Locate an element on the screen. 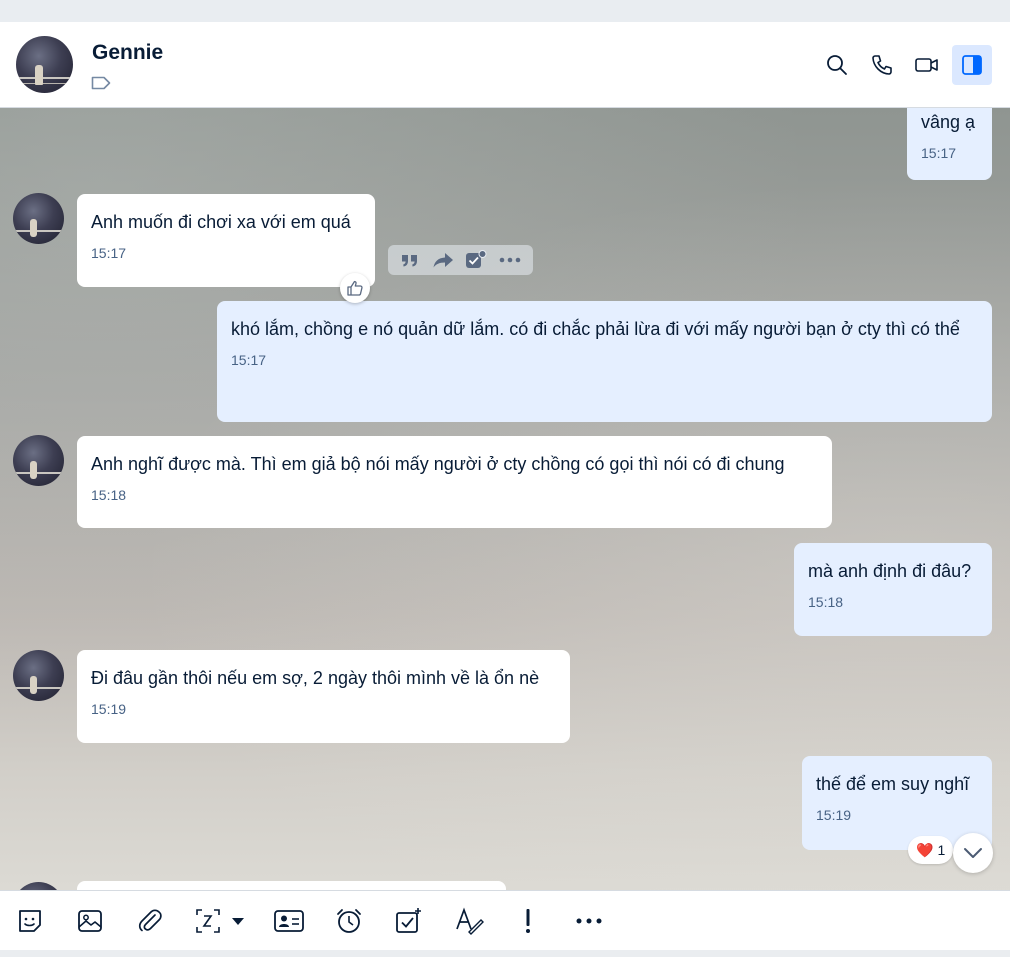 This screenshot has width=1010, height=957. voice-call-button is located at coordinates (882, 65).